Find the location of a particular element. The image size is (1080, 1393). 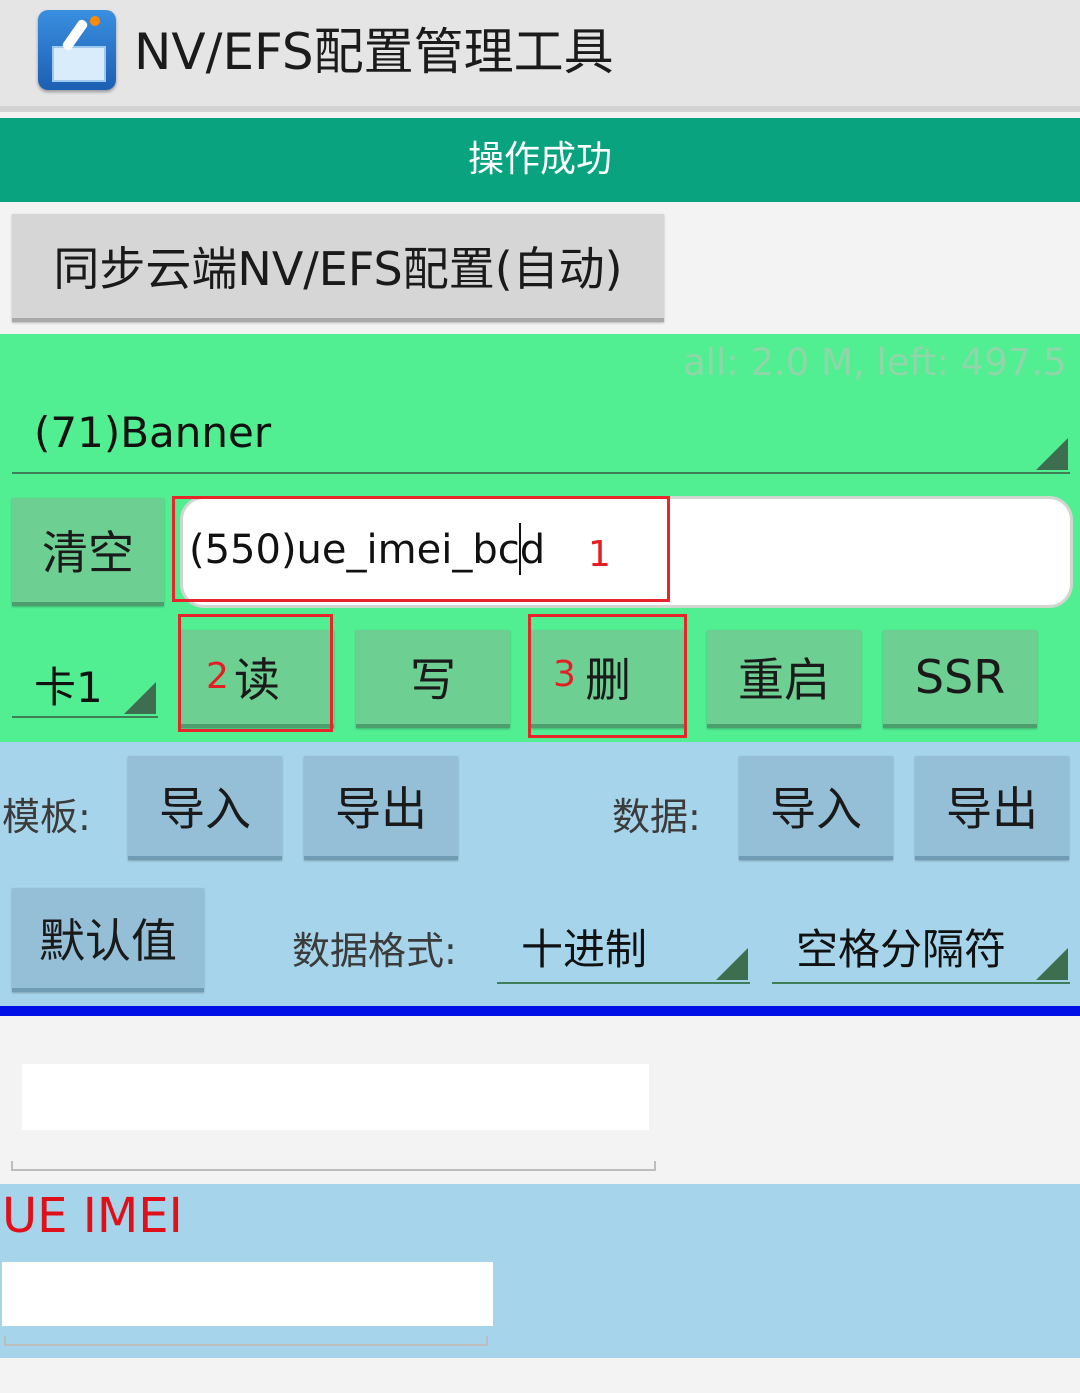

data-export-button: 导出 is located at coordinates (992, 808).